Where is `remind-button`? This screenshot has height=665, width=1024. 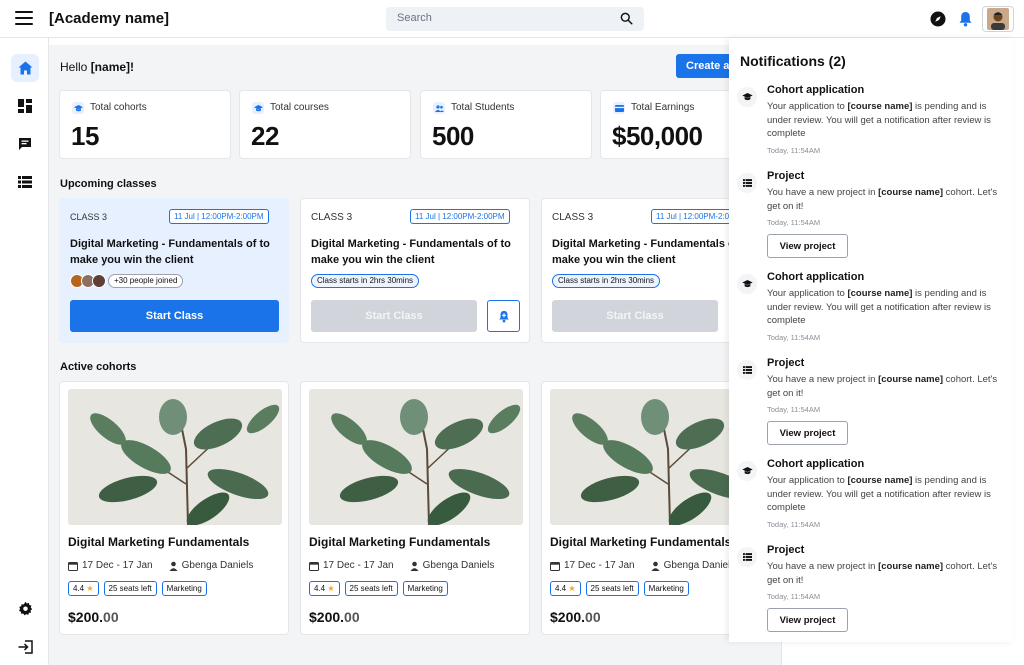
remind-button is located at coordinates (503, 316).